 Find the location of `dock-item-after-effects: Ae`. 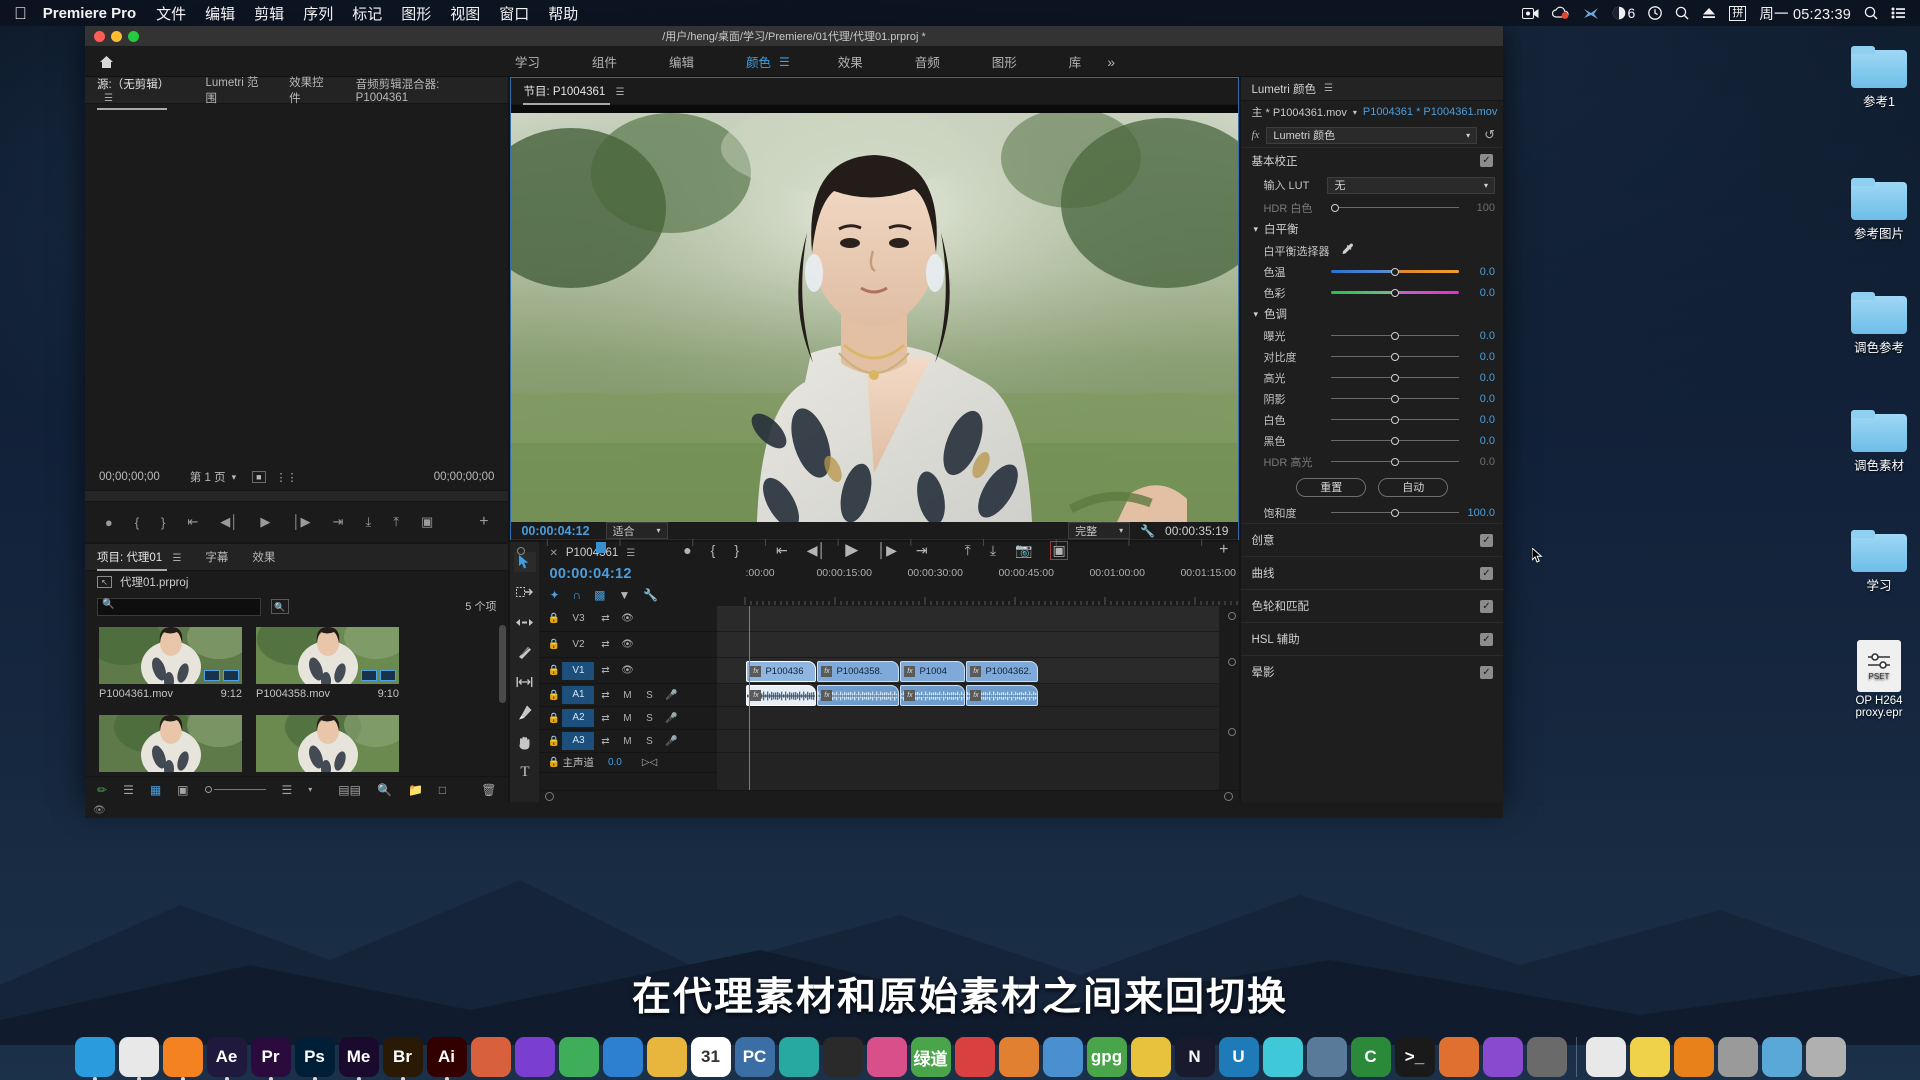

dock-item-after-effects: Ae is located at coordinates (226, 1058).